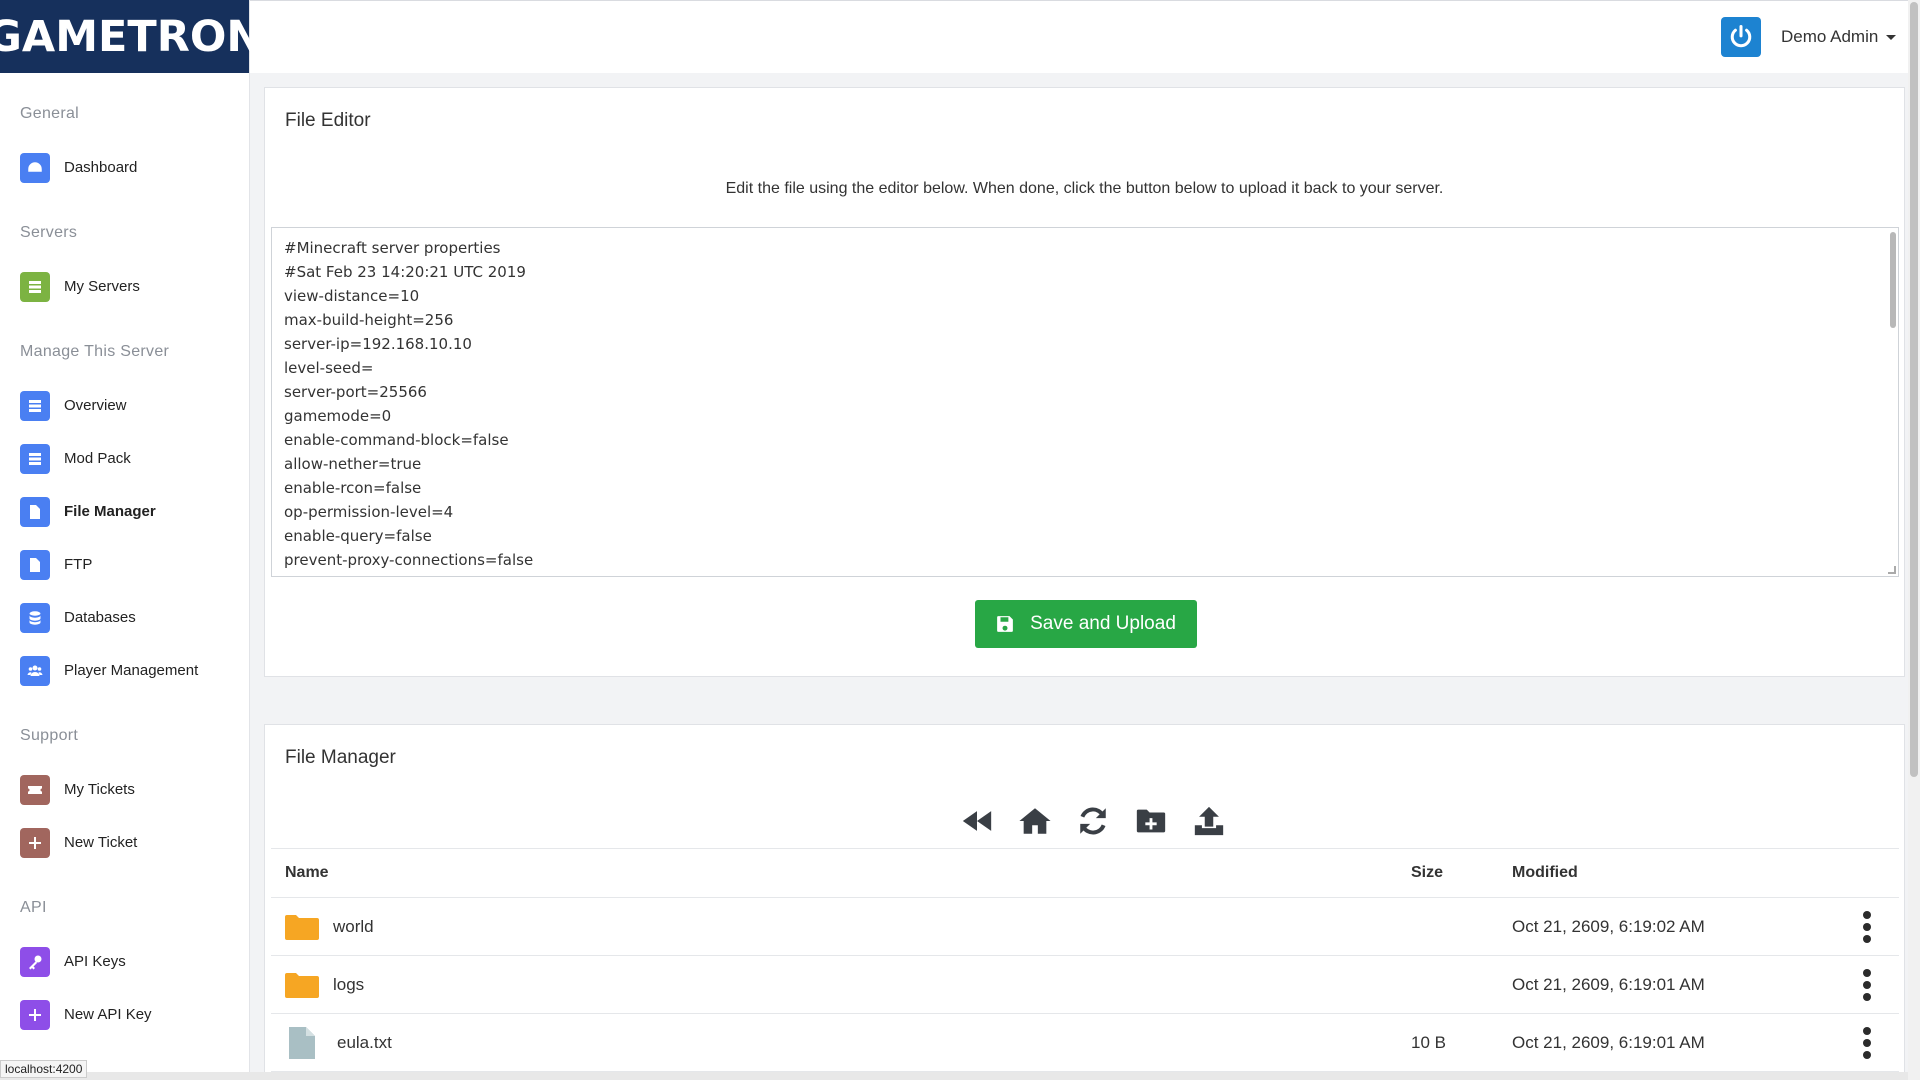 Image resolution: width=1920 pixels, height=1080 pixels. I want to click on key-icon, so click(35, 961).